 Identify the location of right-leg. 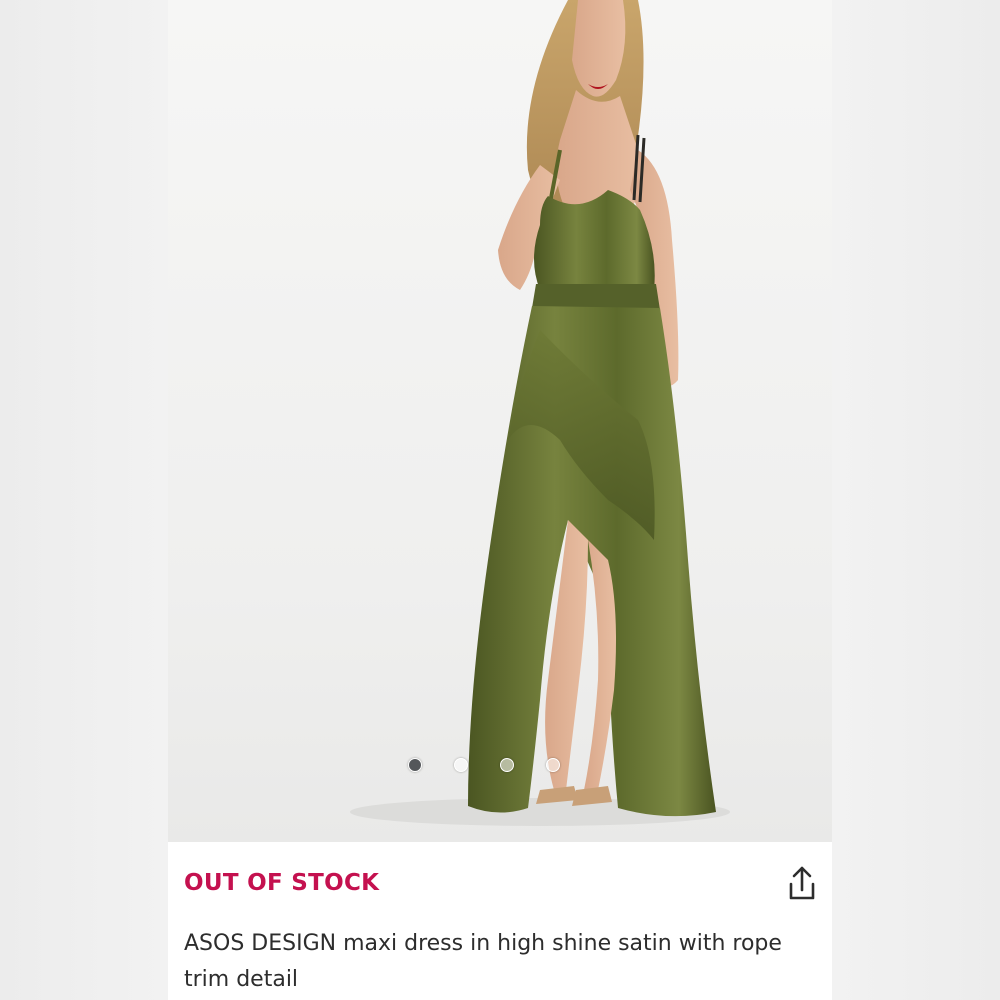
(600, 665).